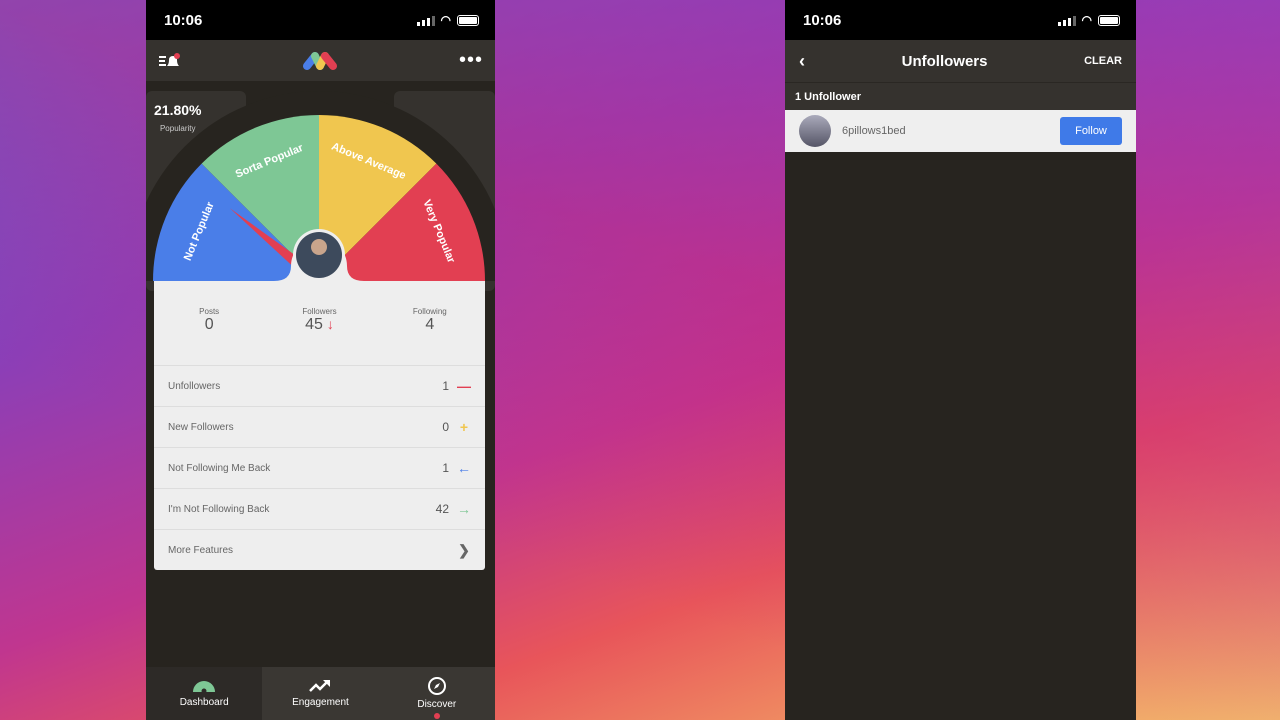 The image size is (1280, 720). What do you see at coordinates (320, 686) in the screenshot?
I see `trending-up-icon` at bounding box center [320, 686].